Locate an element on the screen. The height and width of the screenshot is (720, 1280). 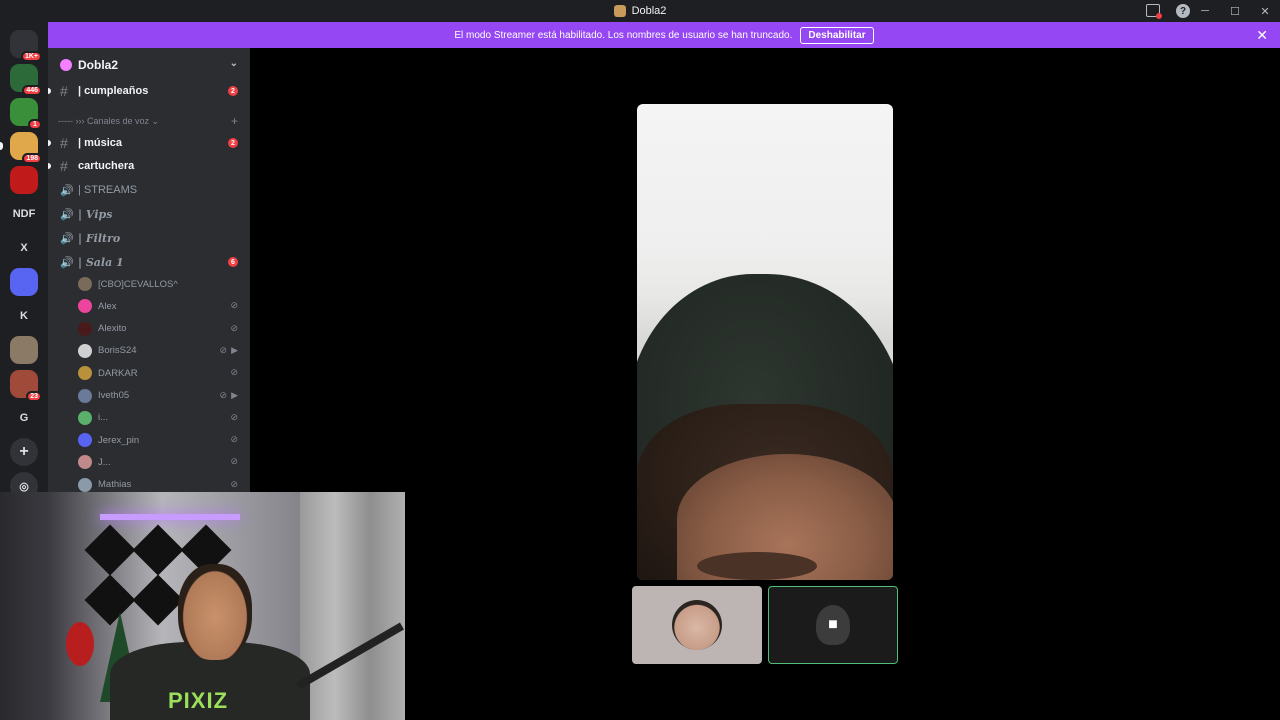
voice-user: DARKAR is located at coordinates (108, 373).